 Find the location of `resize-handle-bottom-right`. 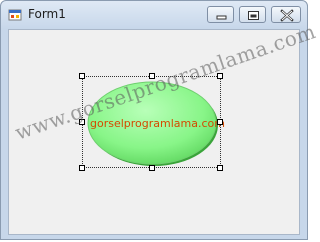

resize-handle-bottom-right is located at coordinates (220, 168).